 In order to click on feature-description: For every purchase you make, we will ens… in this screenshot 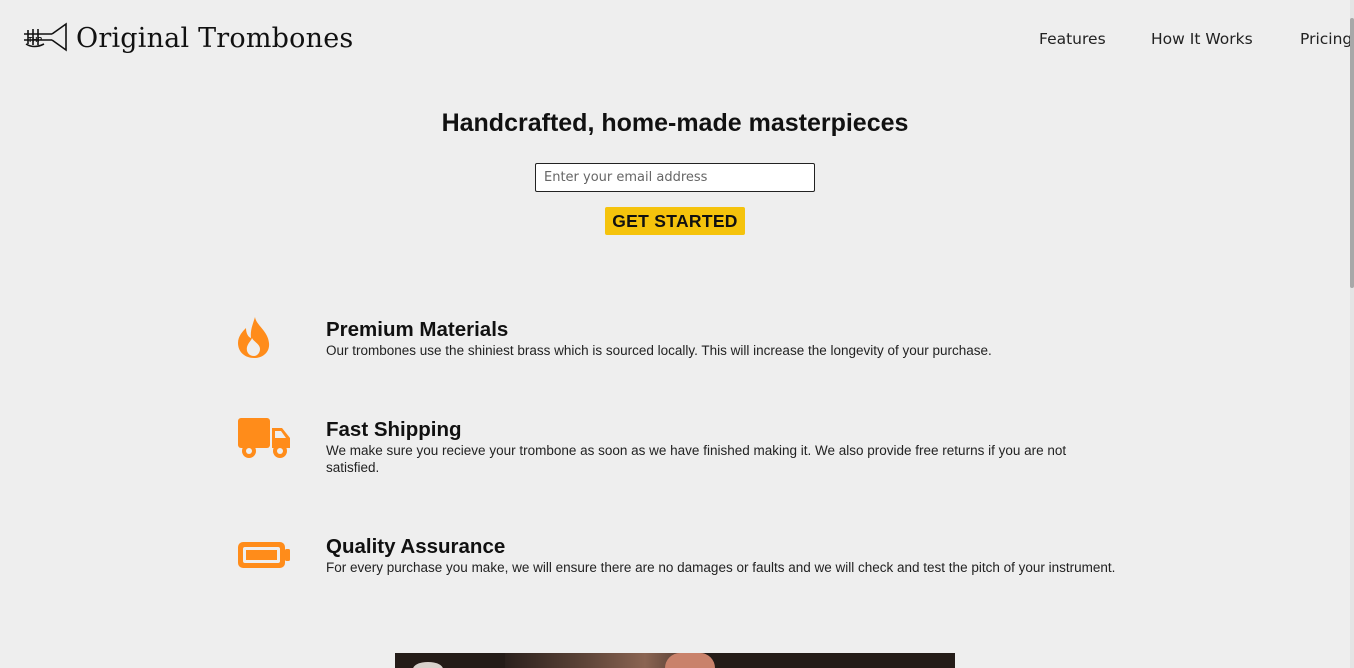, I will do `click(721, 567)`.